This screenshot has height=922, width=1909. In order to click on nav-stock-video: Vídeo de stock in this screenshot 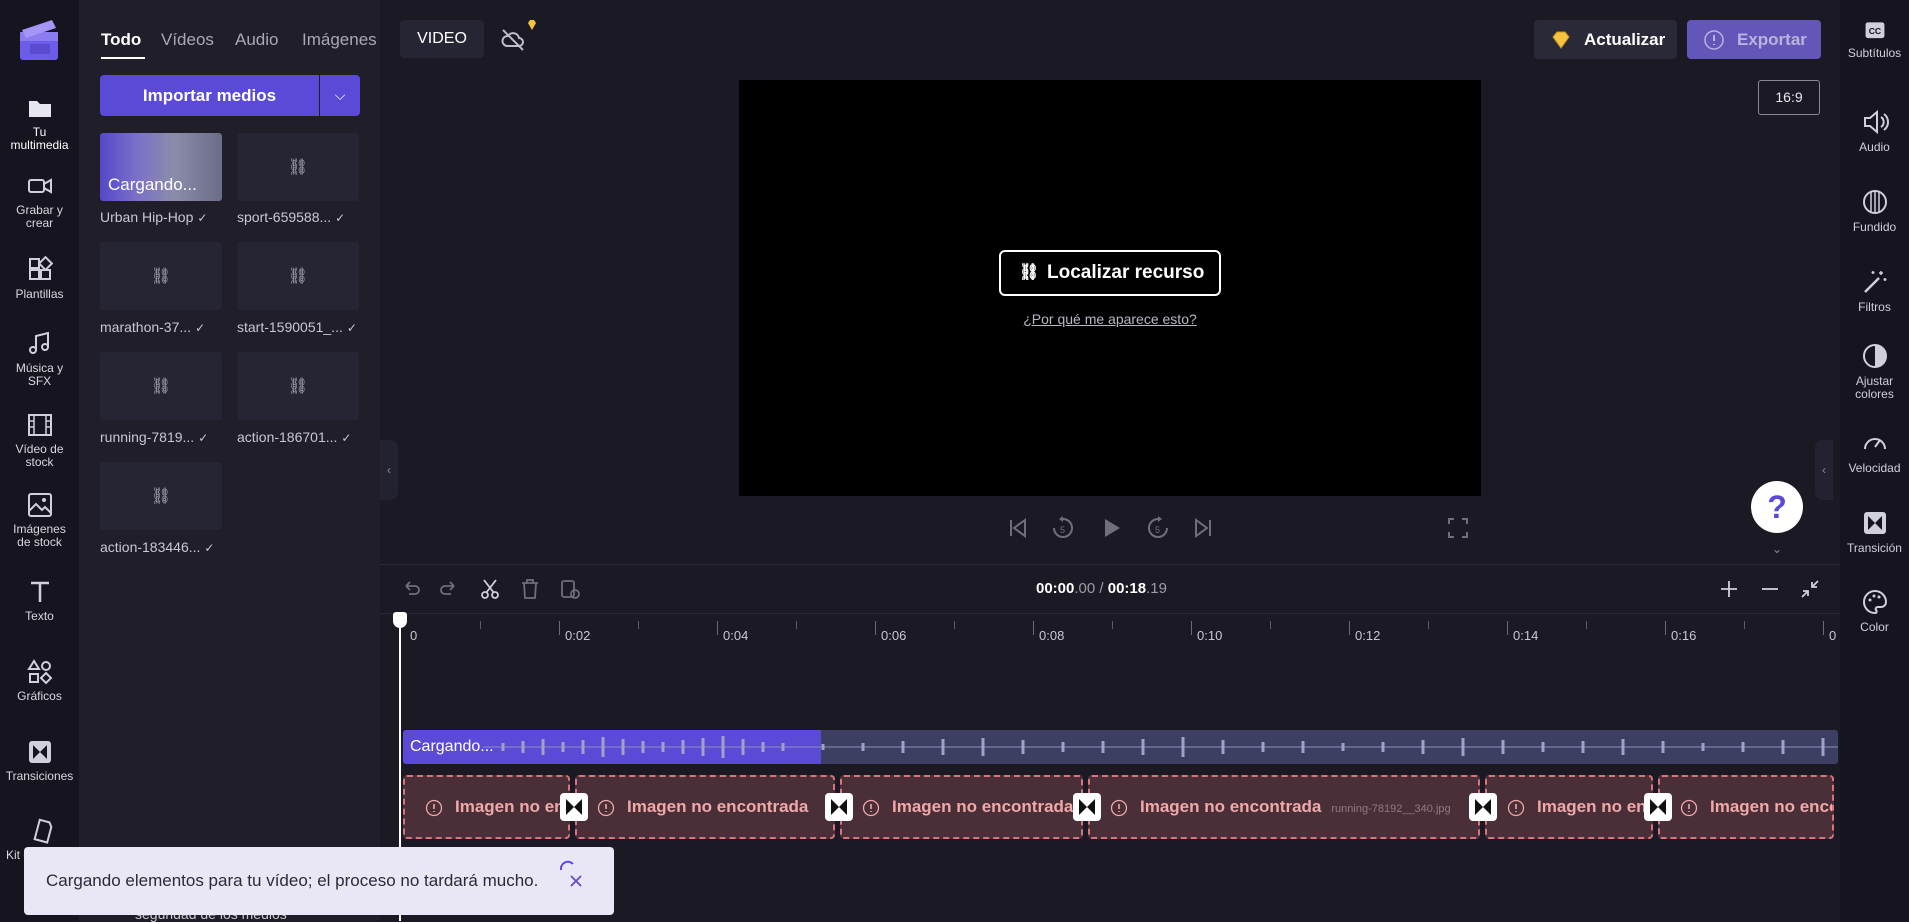, I will do `click(39, 440)`.